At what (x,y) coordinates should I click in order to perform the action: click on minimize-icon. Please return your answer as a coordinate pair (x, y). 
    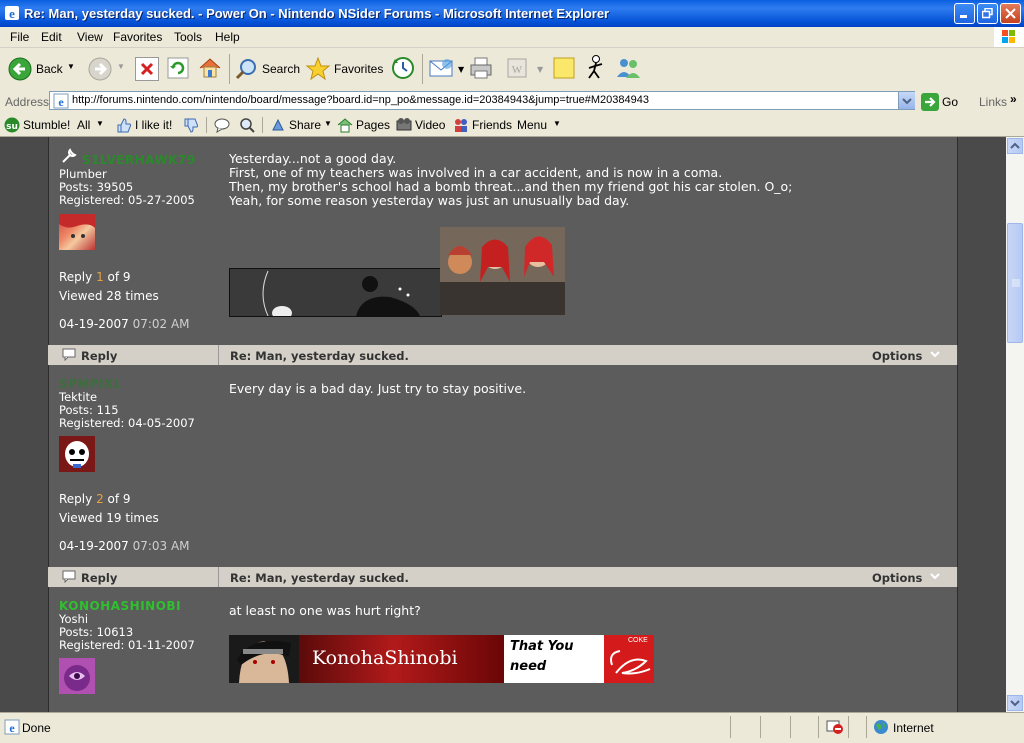
    Looking at the image, I should click on (963, 16).